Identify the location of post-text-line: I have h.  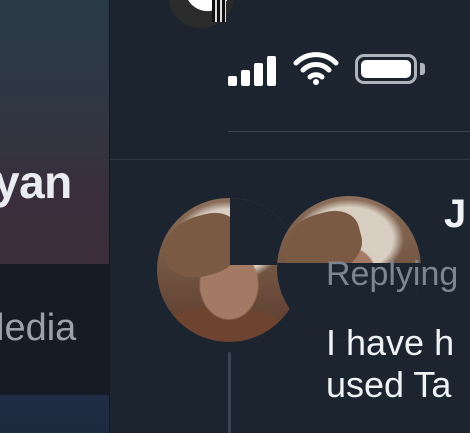
(390, 342).